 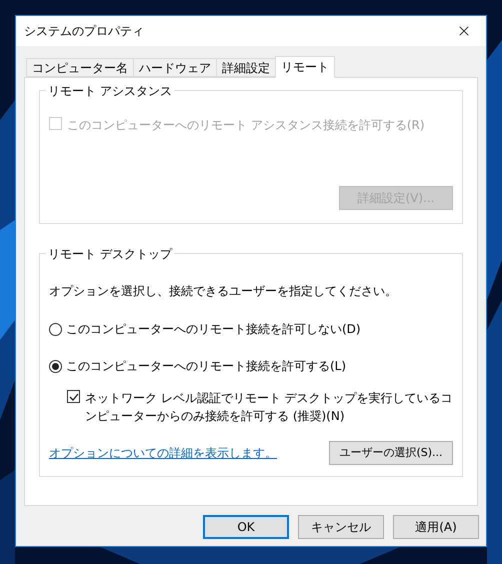 What do you see at coordinates (341, 527) in the screenshot?
I see `dialog-button: キャンセル` at bounding box center [341, 527].